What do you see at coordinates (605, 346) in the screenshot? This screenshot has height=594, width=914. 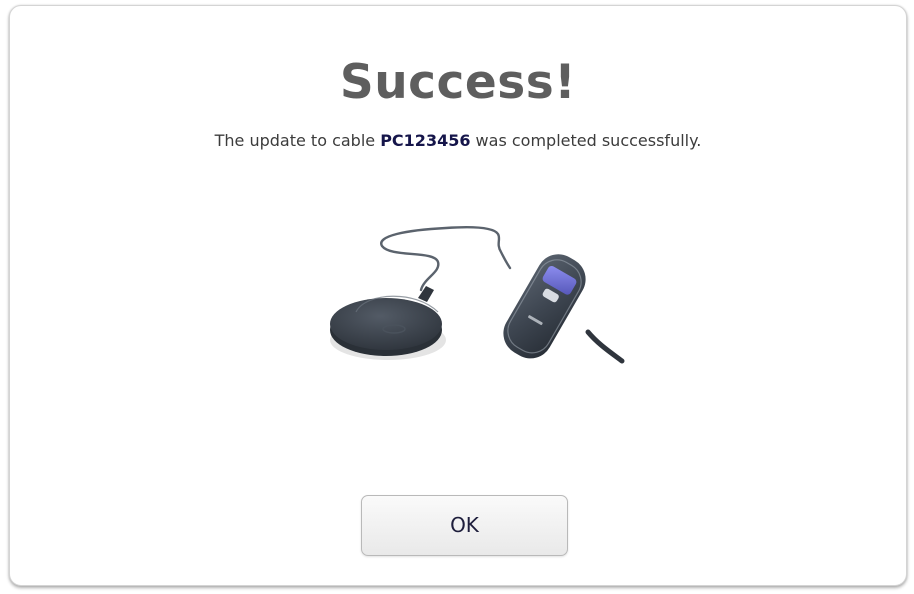 I see `device-tail-cable` at bounding box center [605, 346].